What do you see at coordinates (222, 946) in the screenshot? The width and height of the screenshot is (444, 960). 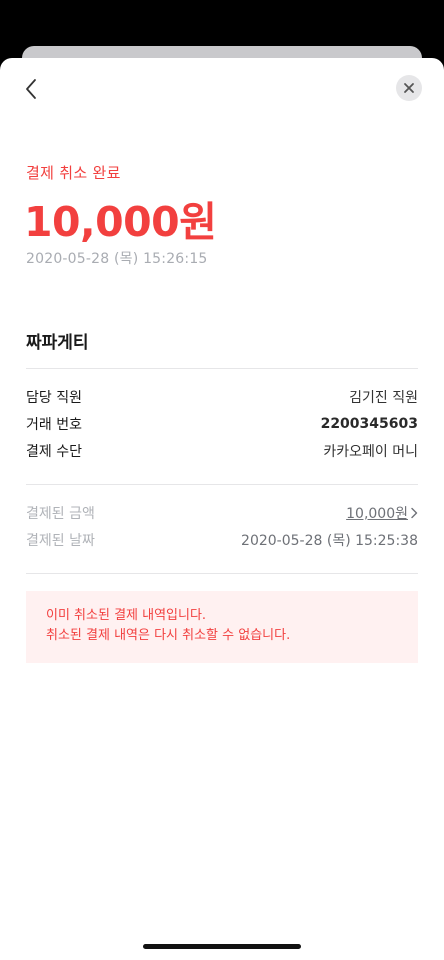 I see `home-indicator` at bounding box center [222, 946].